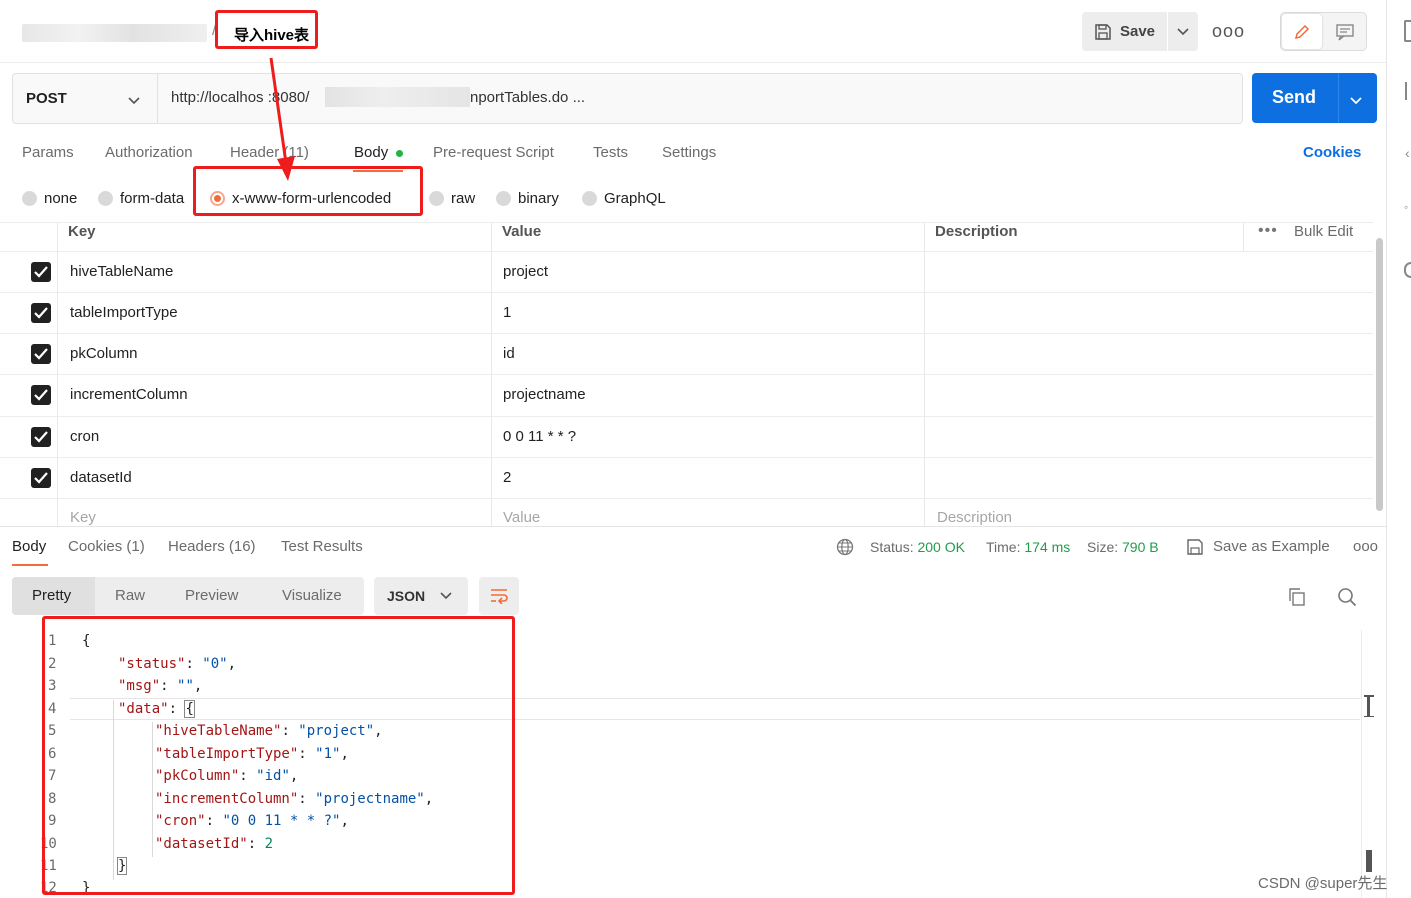  What do you see at coordinates (1365, 546) in the screenshot?
I see `response-more-button: ooo` at bounding box center [1365, 546].